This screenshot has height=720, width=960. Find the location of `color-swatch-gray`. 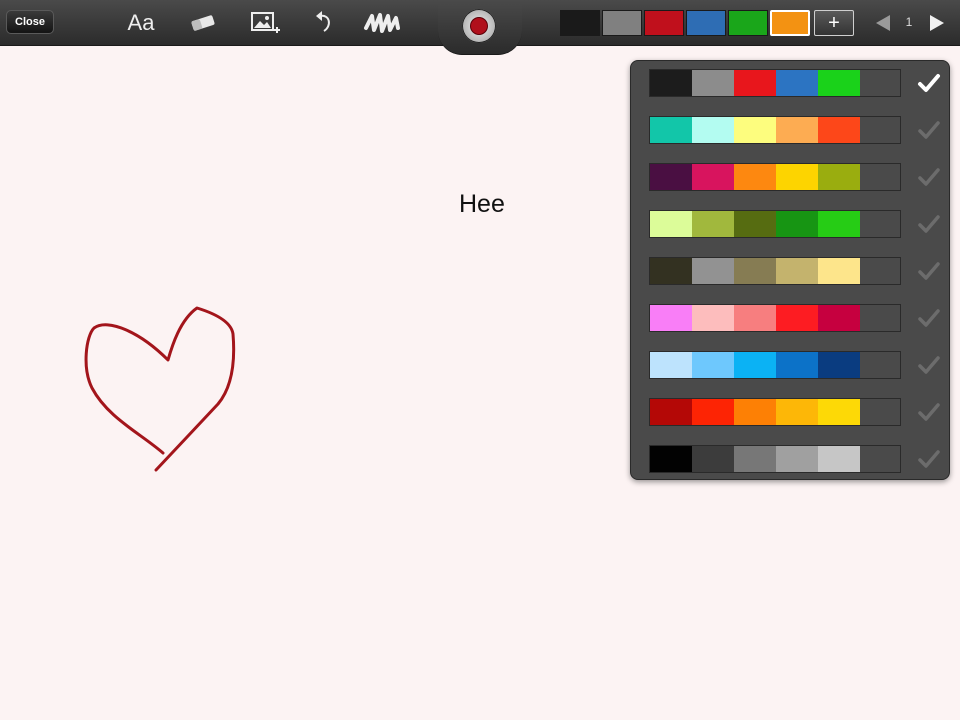

color-swatch-gray is located at coordinates (622, 23).